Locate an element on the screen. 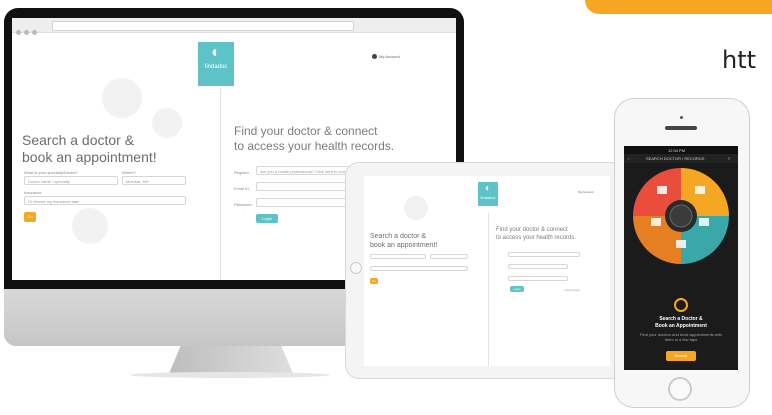  browser-toolbar is located at coordinates (234, 26).